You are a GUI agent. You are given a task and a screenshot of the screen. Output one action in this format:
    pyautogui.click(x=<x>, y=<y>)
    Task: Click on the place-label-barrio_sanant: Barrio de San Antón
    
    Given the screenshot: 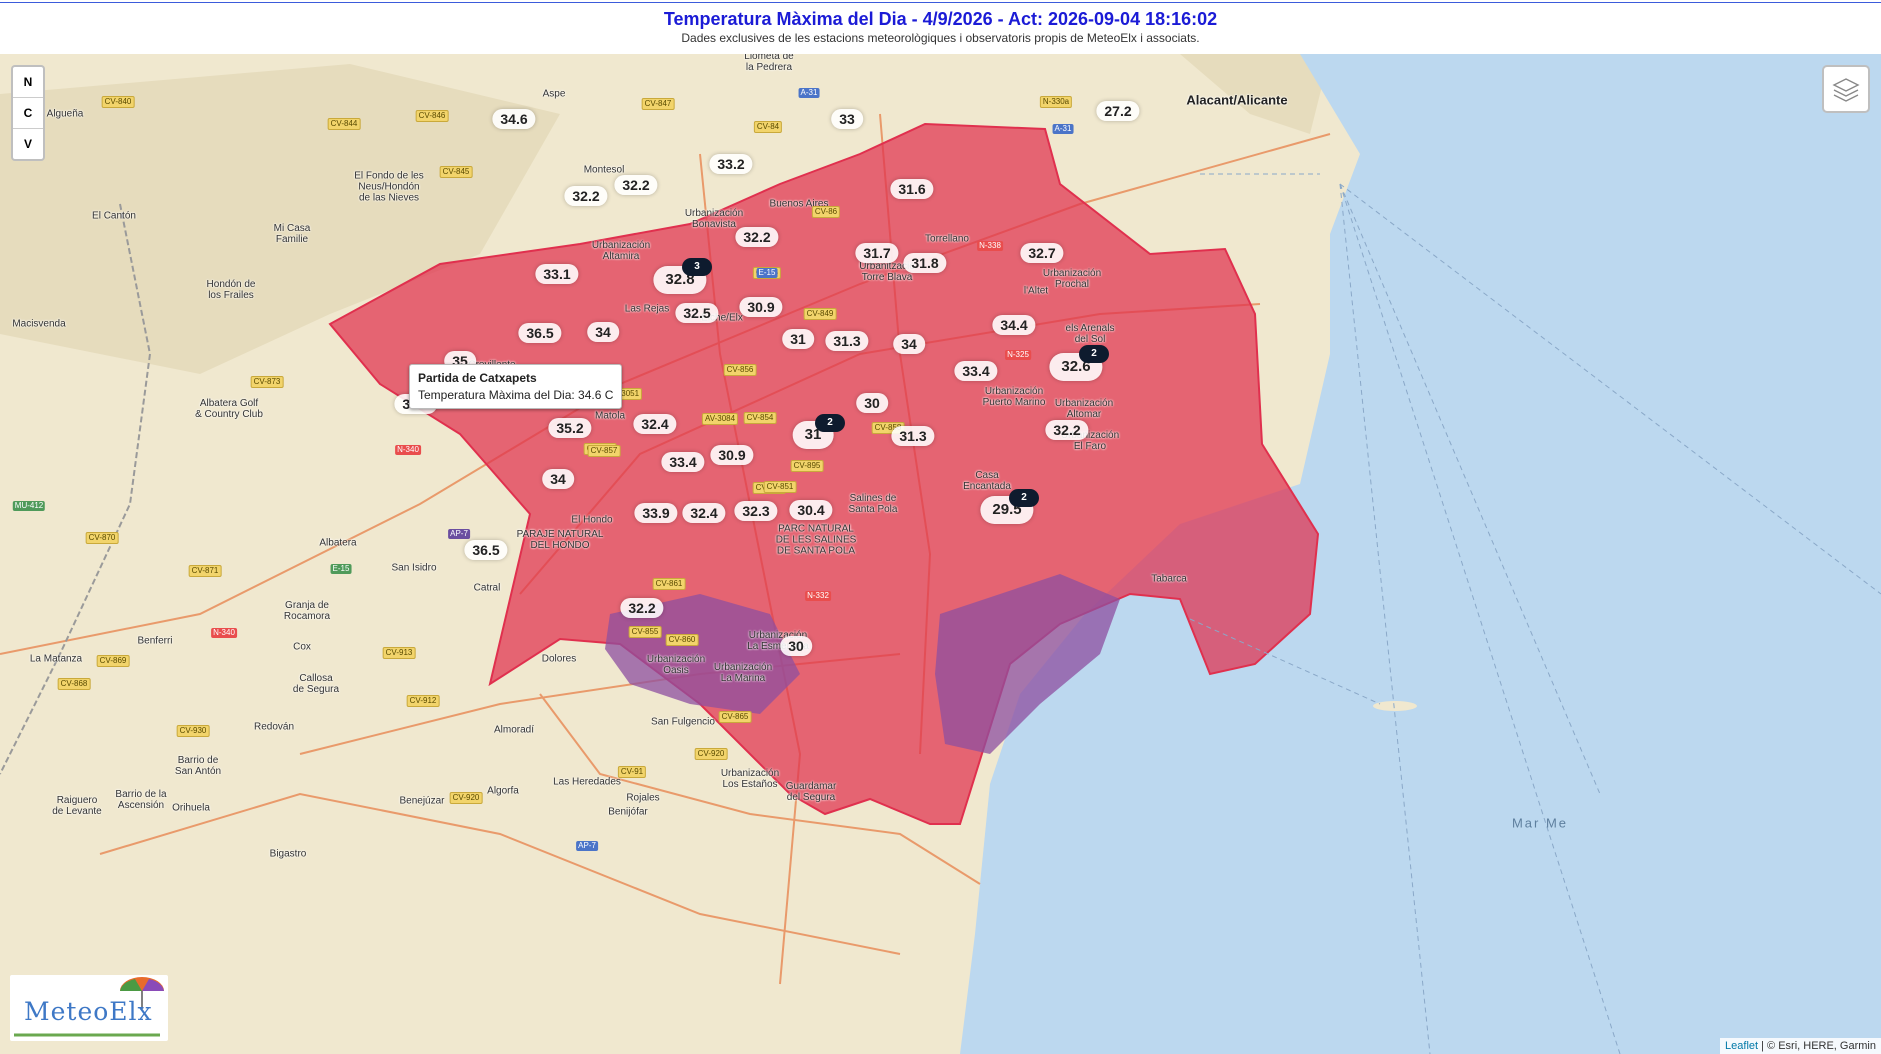 What is the action you would take?
    pyautogui.click(x=198, y=766)
    